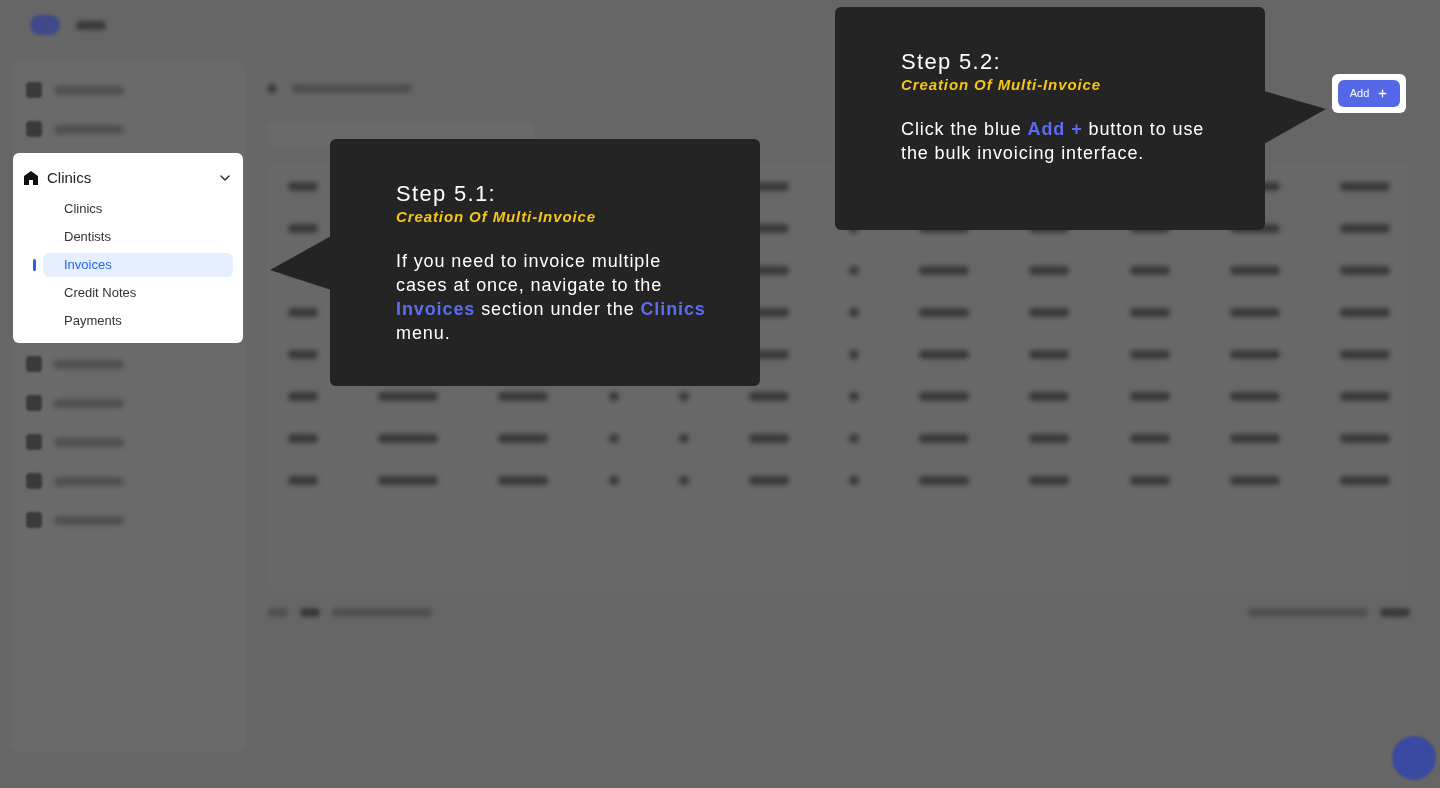 This screenshot has height=788, width=1440. What do you see at coordinates (138, 237) in the screenshot?
I see `menu-item: Dentists` at bounding box center [138, 237].